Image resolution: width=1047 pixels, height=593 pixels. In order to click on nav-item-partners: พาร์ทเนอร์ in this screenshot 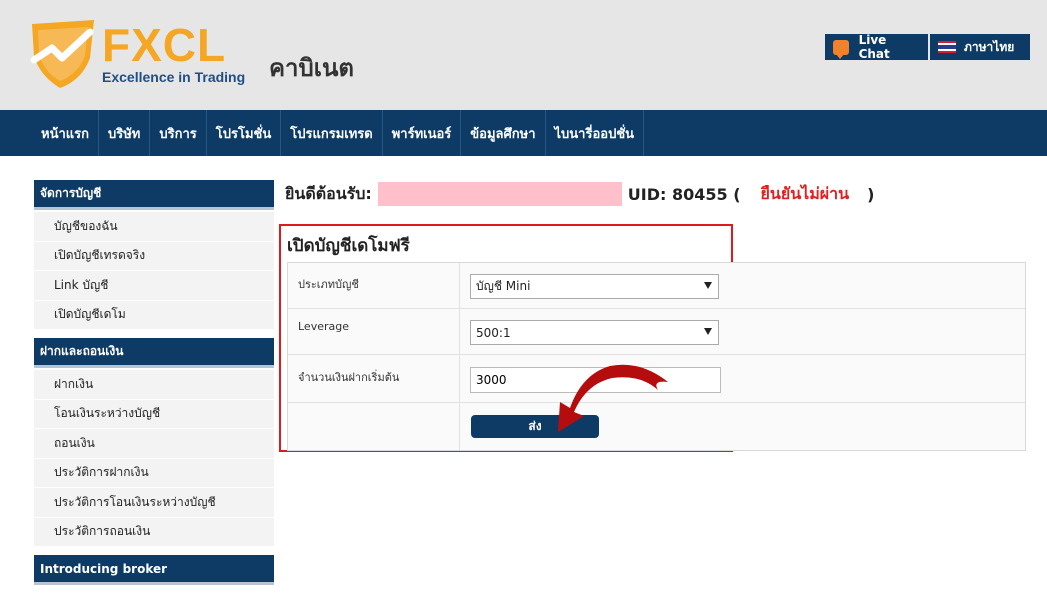, I will do `click(422, 133)`.